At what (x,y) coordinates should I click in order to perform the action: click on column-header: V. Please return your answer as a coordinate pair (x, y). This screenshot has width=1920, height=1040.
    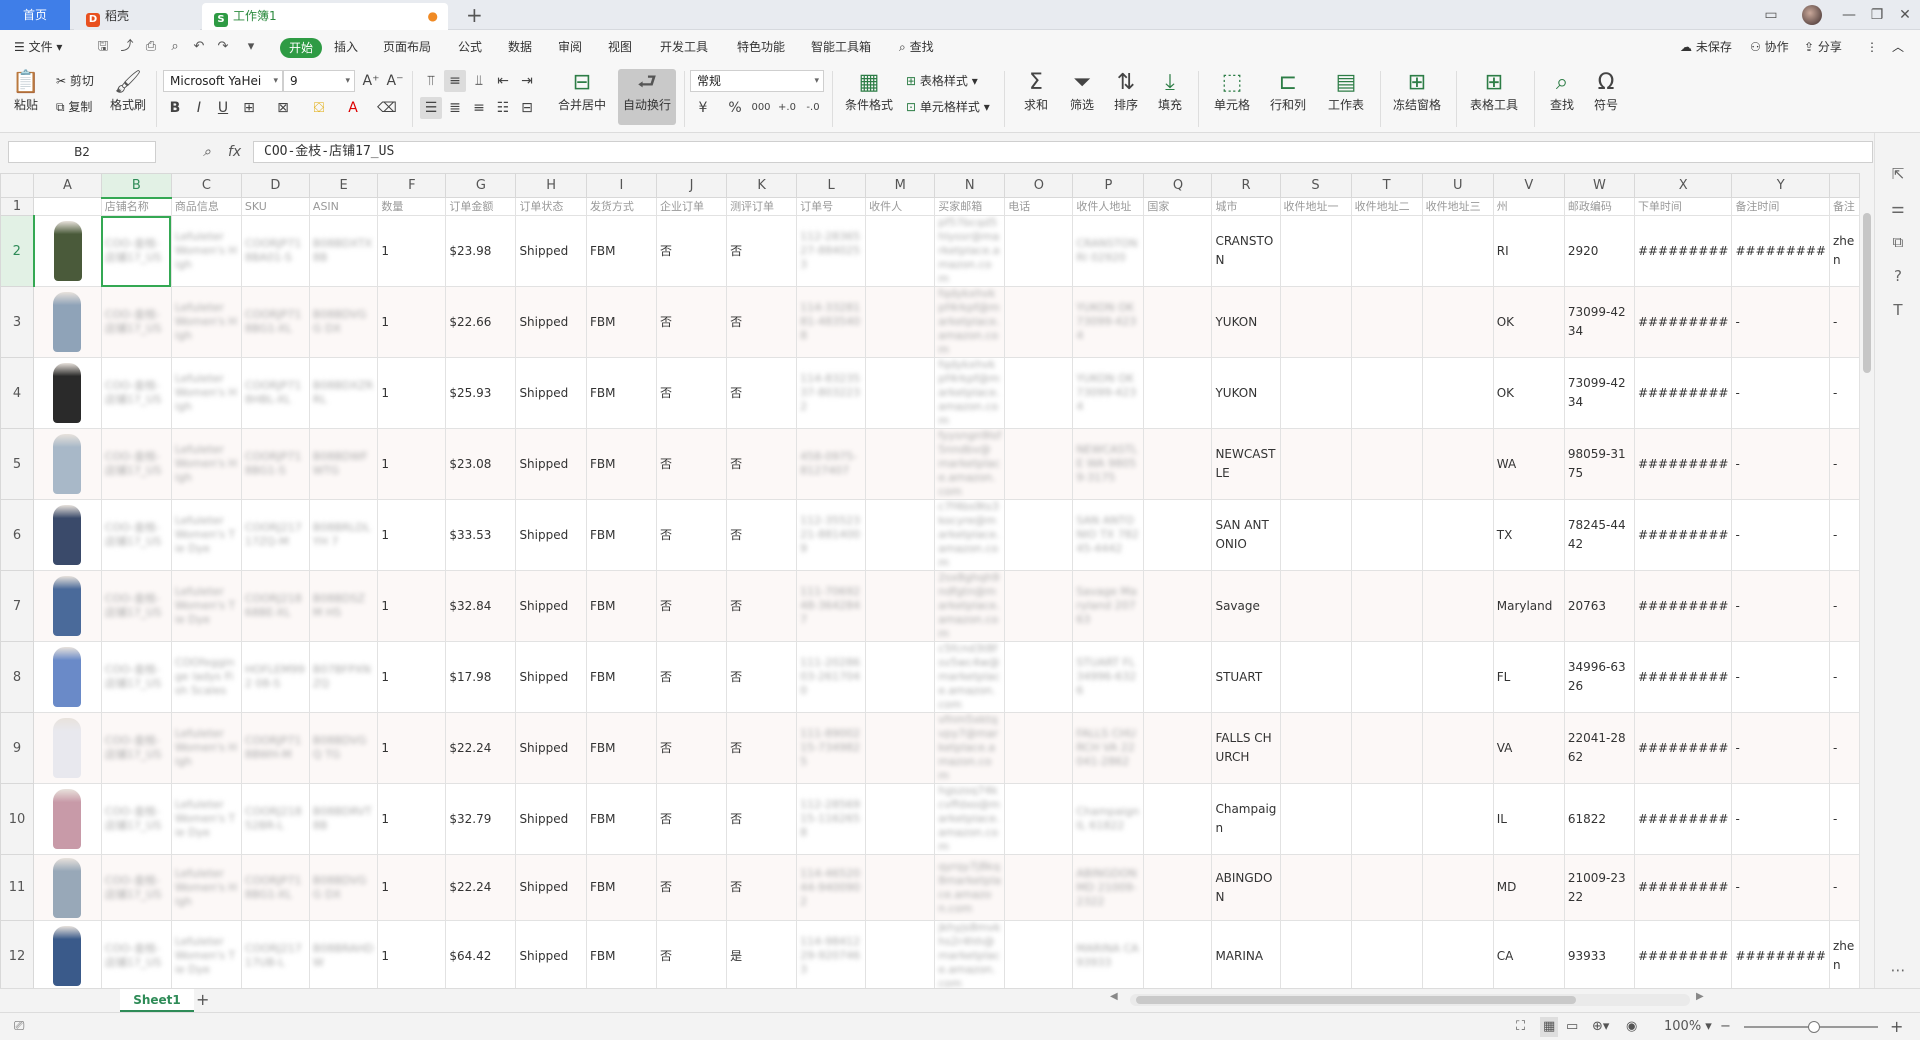
    Looking at the image, I should click on (1528, 185).